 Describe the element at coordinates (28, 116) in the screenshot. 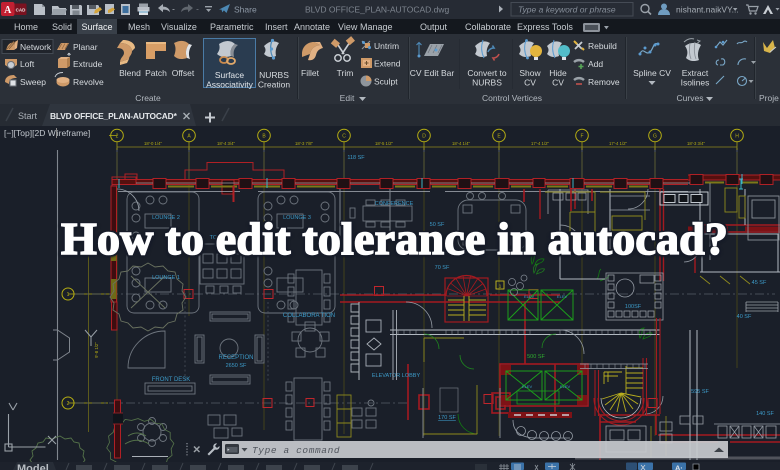

I see `svg-text: Start` at that location.